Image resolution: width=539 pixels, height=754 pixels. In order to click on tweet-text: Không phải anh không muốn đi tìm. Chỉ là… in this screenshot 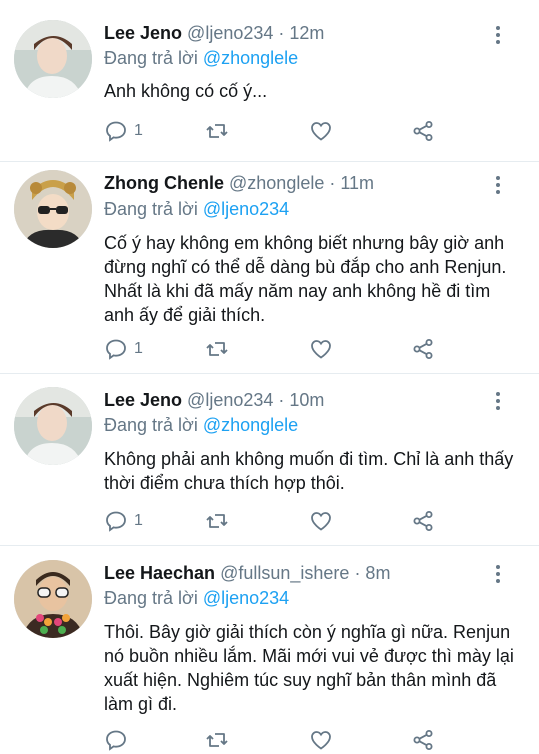, I will do `click(309, 471)`.